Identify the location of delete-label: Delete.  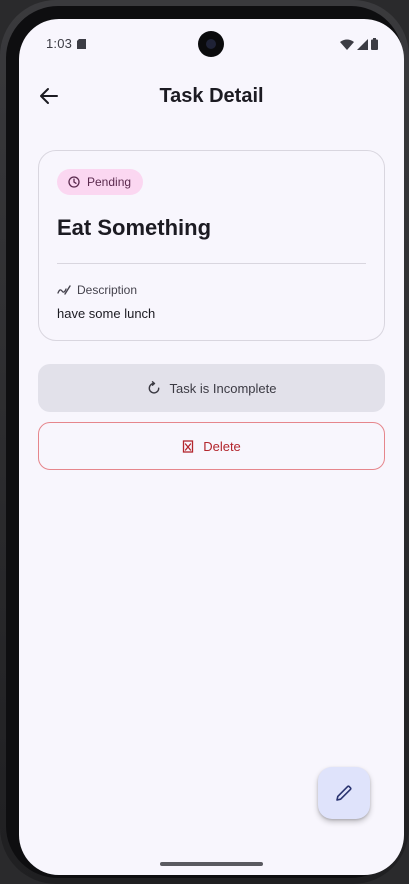
(222, 446).